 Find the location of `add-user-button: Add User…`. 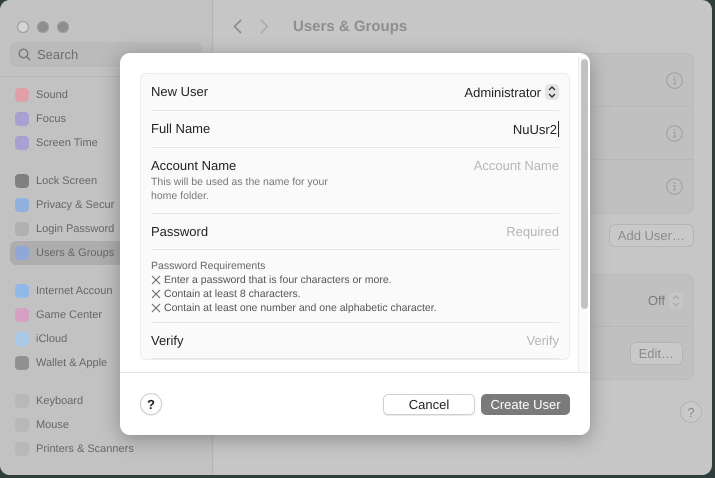

add-user-button: Add User… is located at coordinates (651, 235).